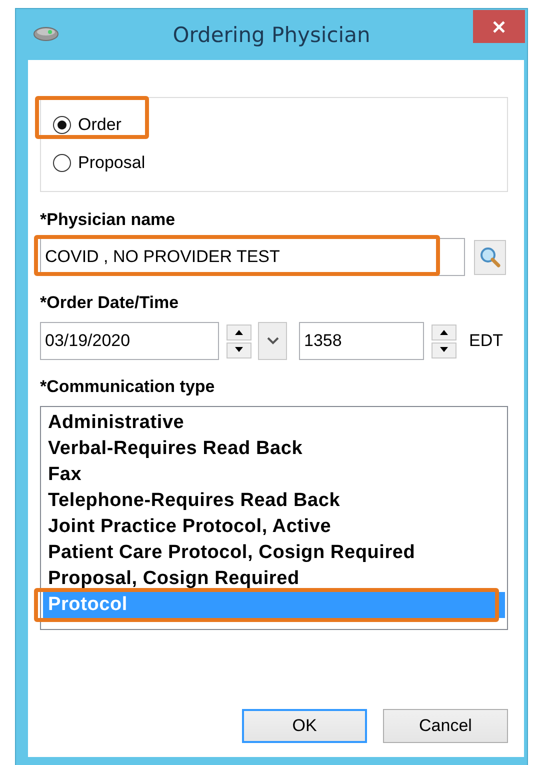 The width and height of the screenshot is (537, 765). I want to click on search-icon, so click(490, 257).